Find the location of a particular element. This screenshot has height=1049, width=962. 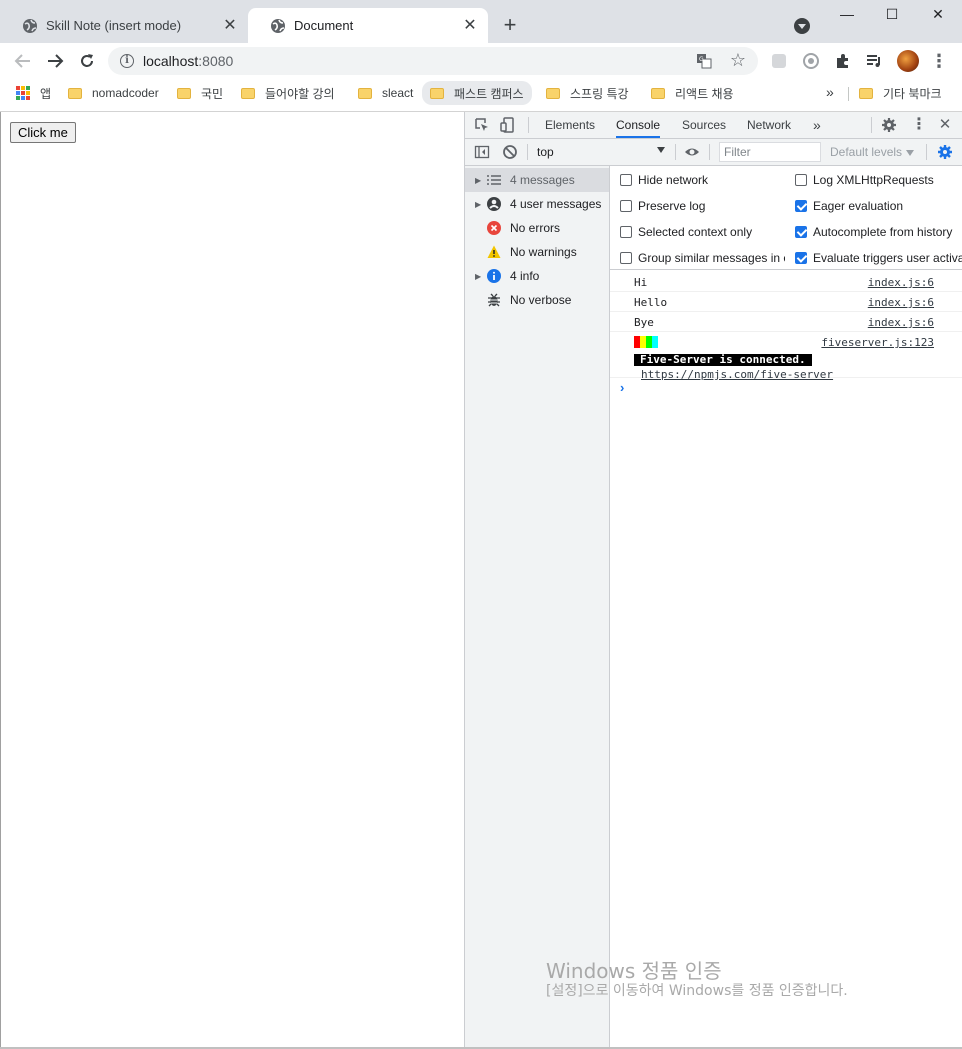

setting-selected-context: Selected context only is located at coordinates (705, 232).